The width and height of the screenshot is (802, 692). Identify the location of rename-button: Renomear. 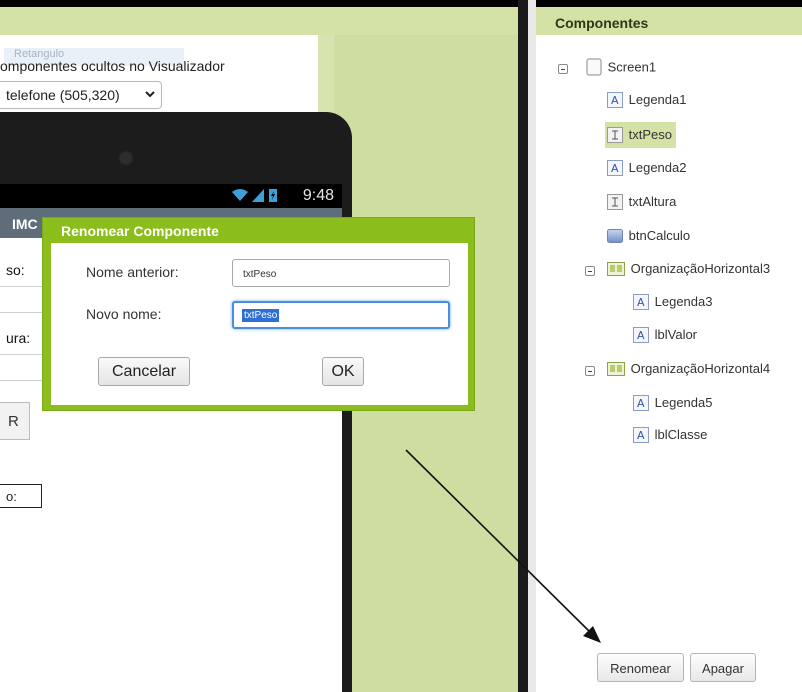
(640, 667).